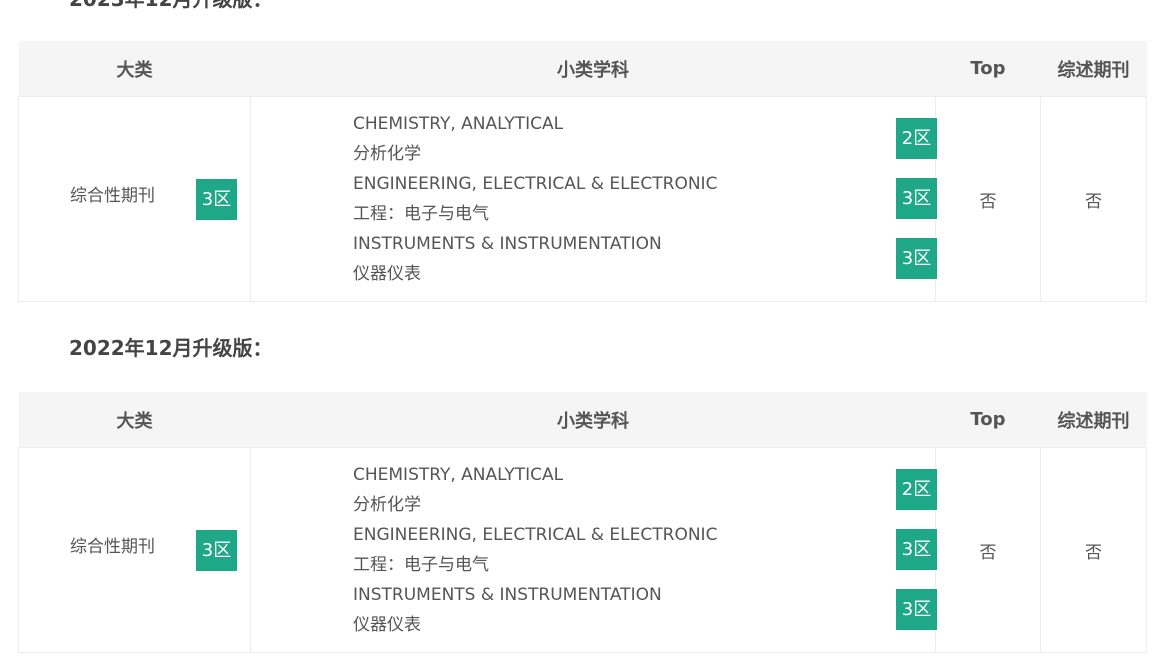  I want to click on section-title: 2023年12月升级版：, so click(171, 4).